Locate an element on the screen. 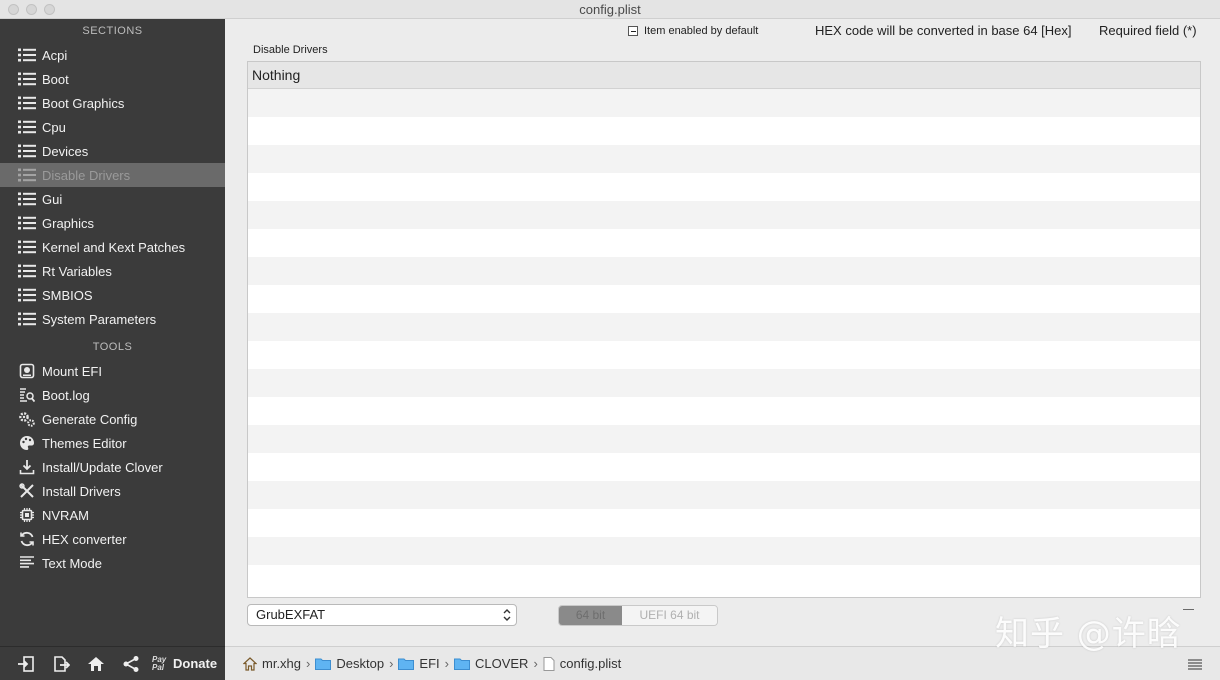 The height and width of the screenshot is (680, 1220). sidebar-item-label: Cpu is located at coordinates (54, 127).